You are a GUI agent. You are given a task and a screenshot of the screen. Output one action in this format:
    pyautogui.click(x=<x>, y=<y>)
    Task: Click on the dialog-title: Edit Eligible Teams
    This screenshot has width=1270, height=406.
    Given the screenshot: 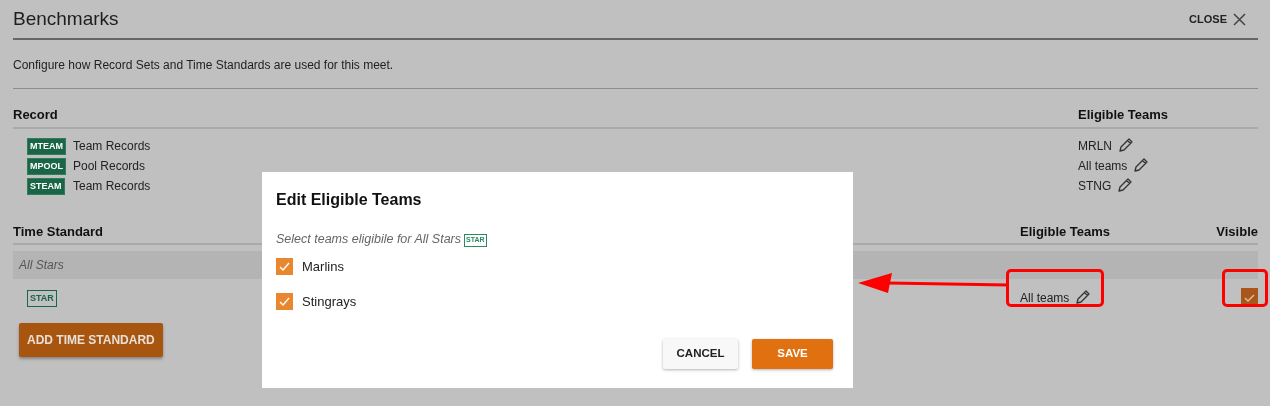 What is the action you would take?
    pyautogui.click(x=349, y=200)
    